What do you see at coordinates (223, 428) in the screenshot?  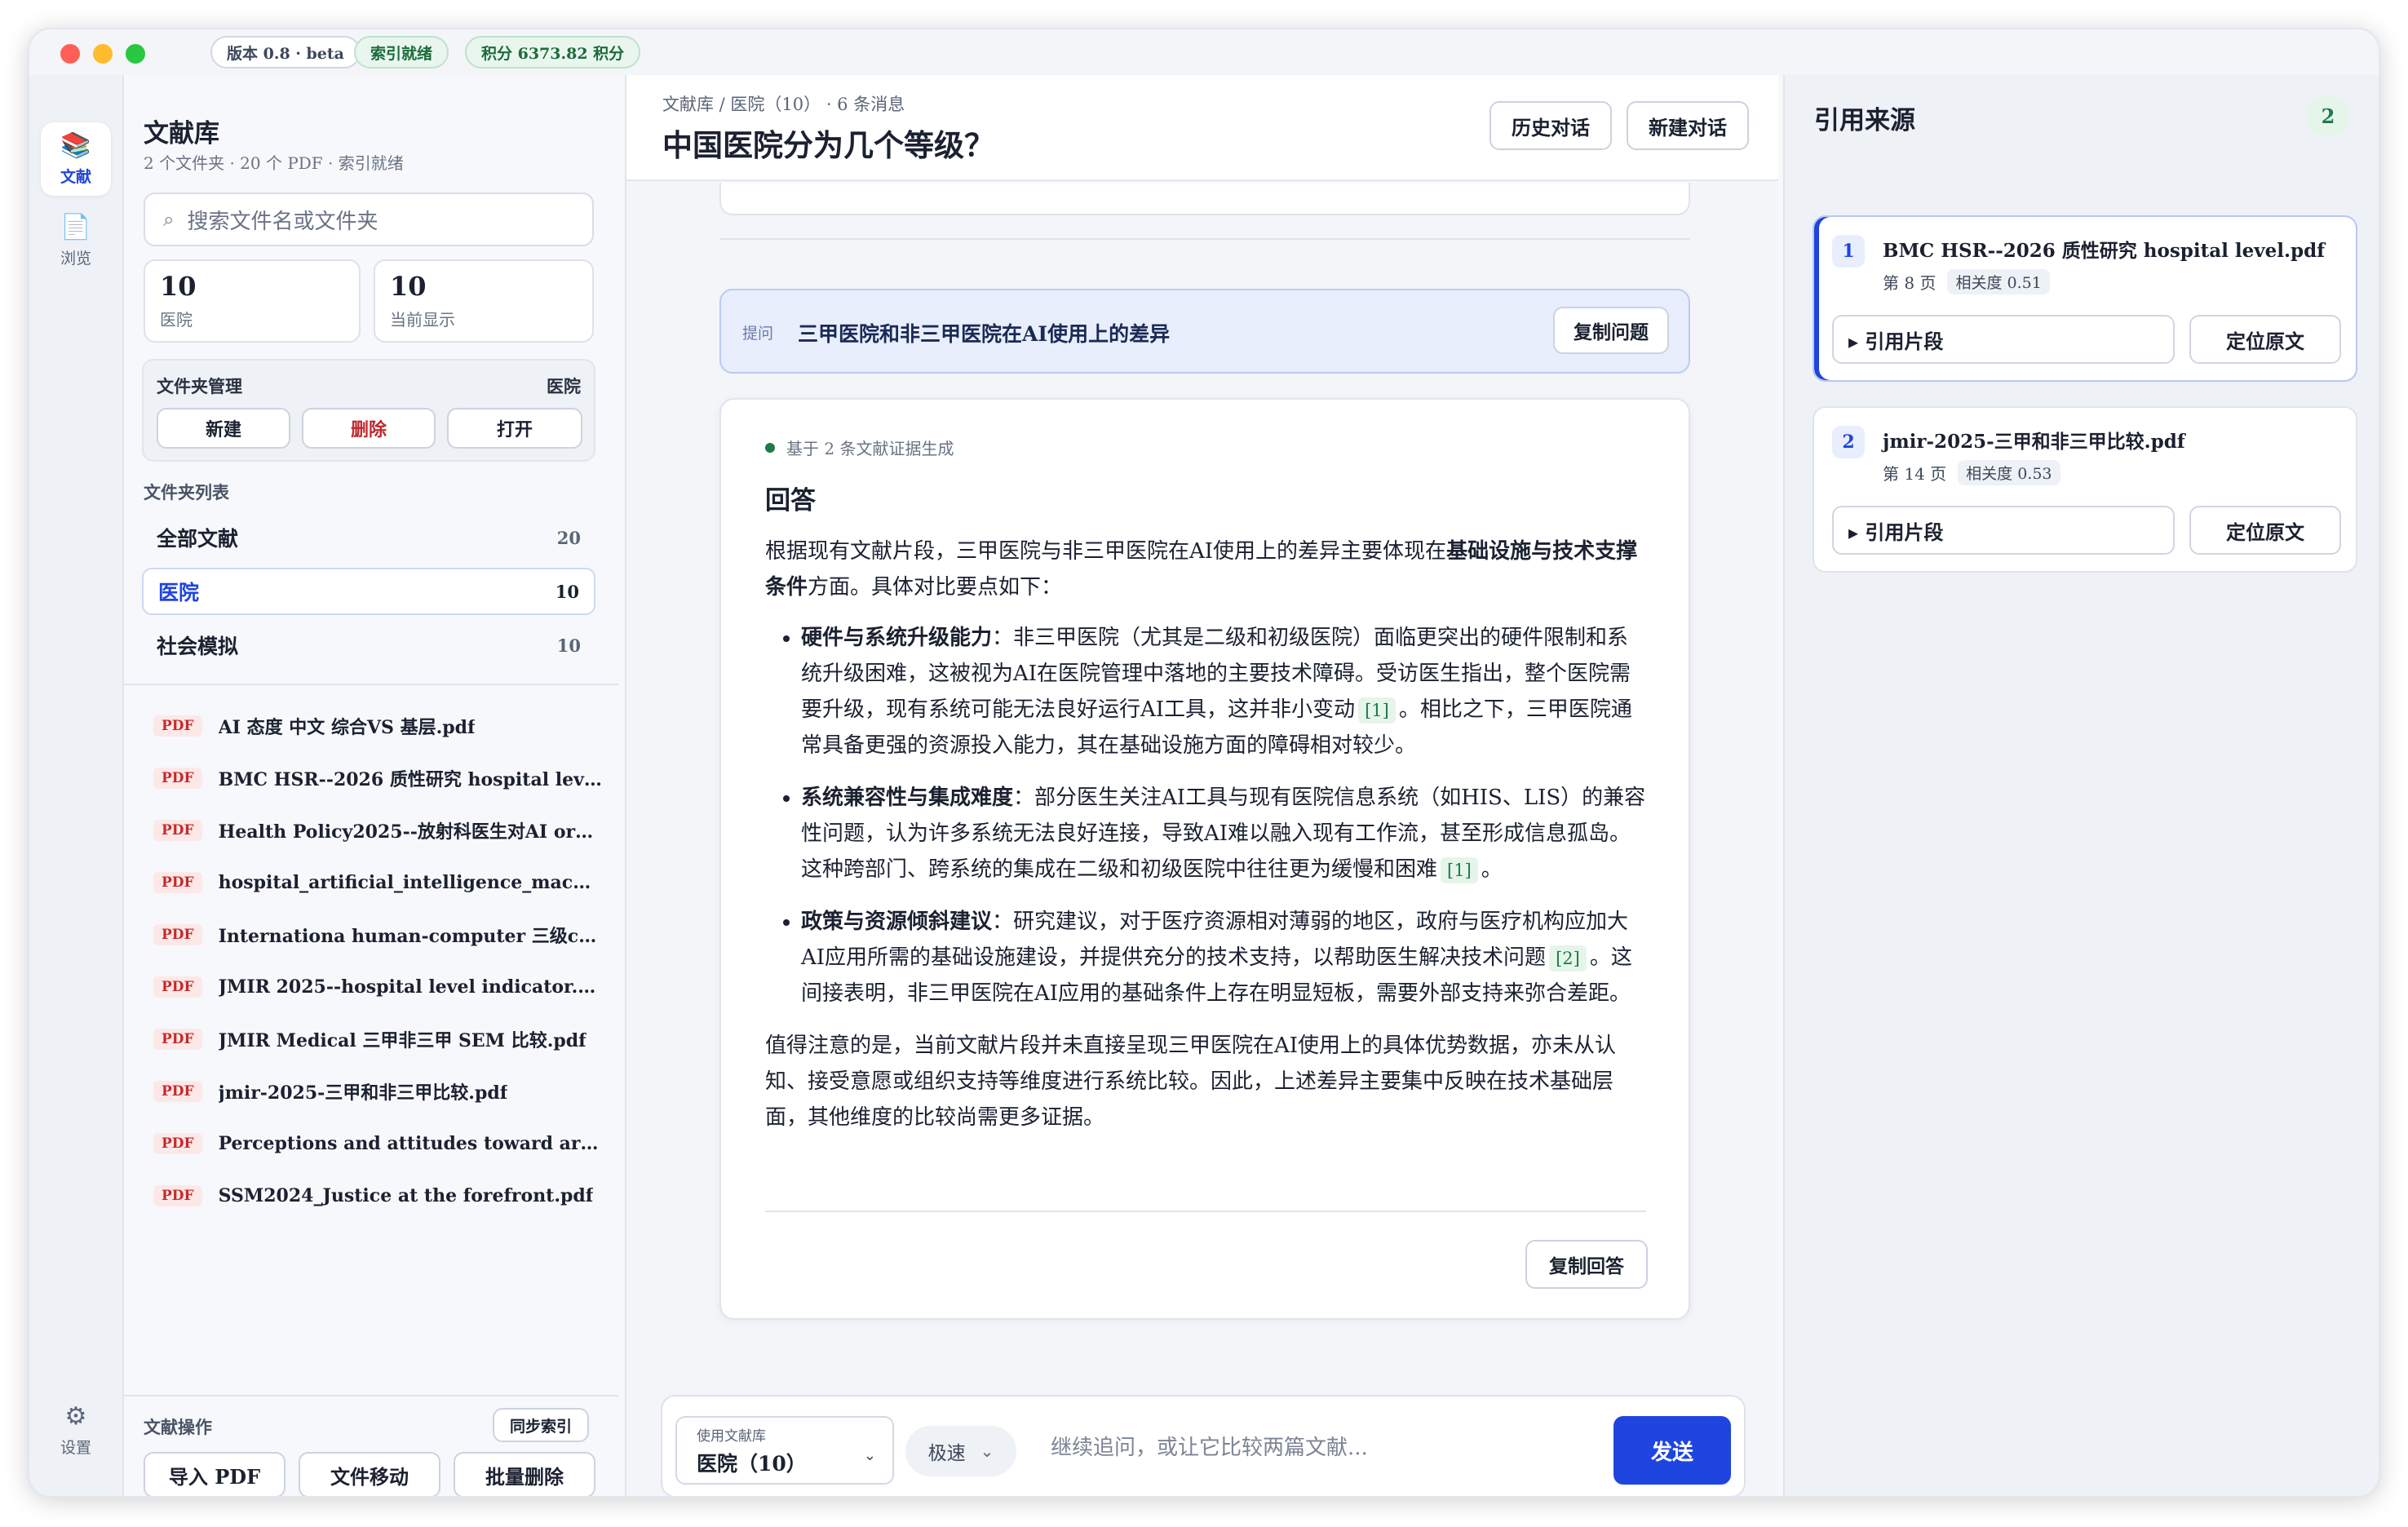 I see `new-folder-button: 新建` at bounding box center [223, 428].